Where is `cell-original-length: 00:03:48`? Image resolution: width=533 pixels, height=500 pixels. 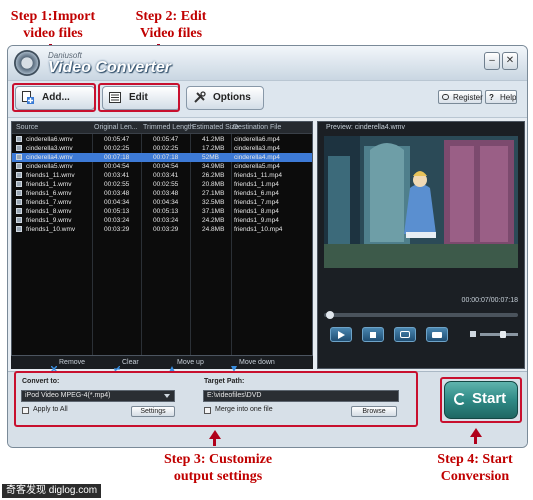 cell-original-length: 00:03:48 is located at coordinates (117, 193).